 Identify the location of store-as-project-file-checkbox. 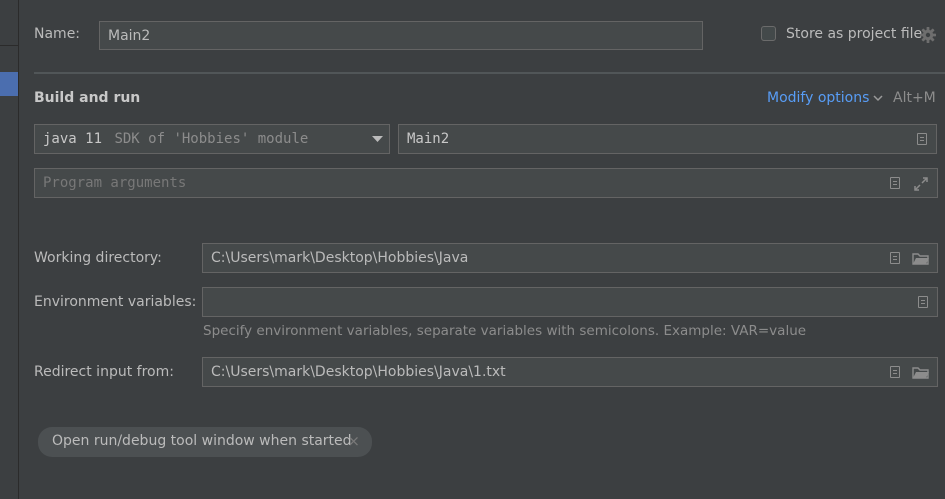
(768, 33).